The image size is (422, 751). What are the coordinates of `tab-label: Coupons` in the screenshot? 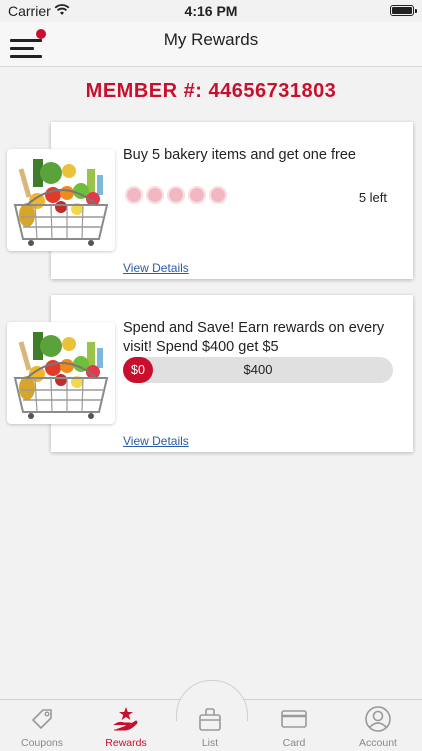 It's located at (42, 743).